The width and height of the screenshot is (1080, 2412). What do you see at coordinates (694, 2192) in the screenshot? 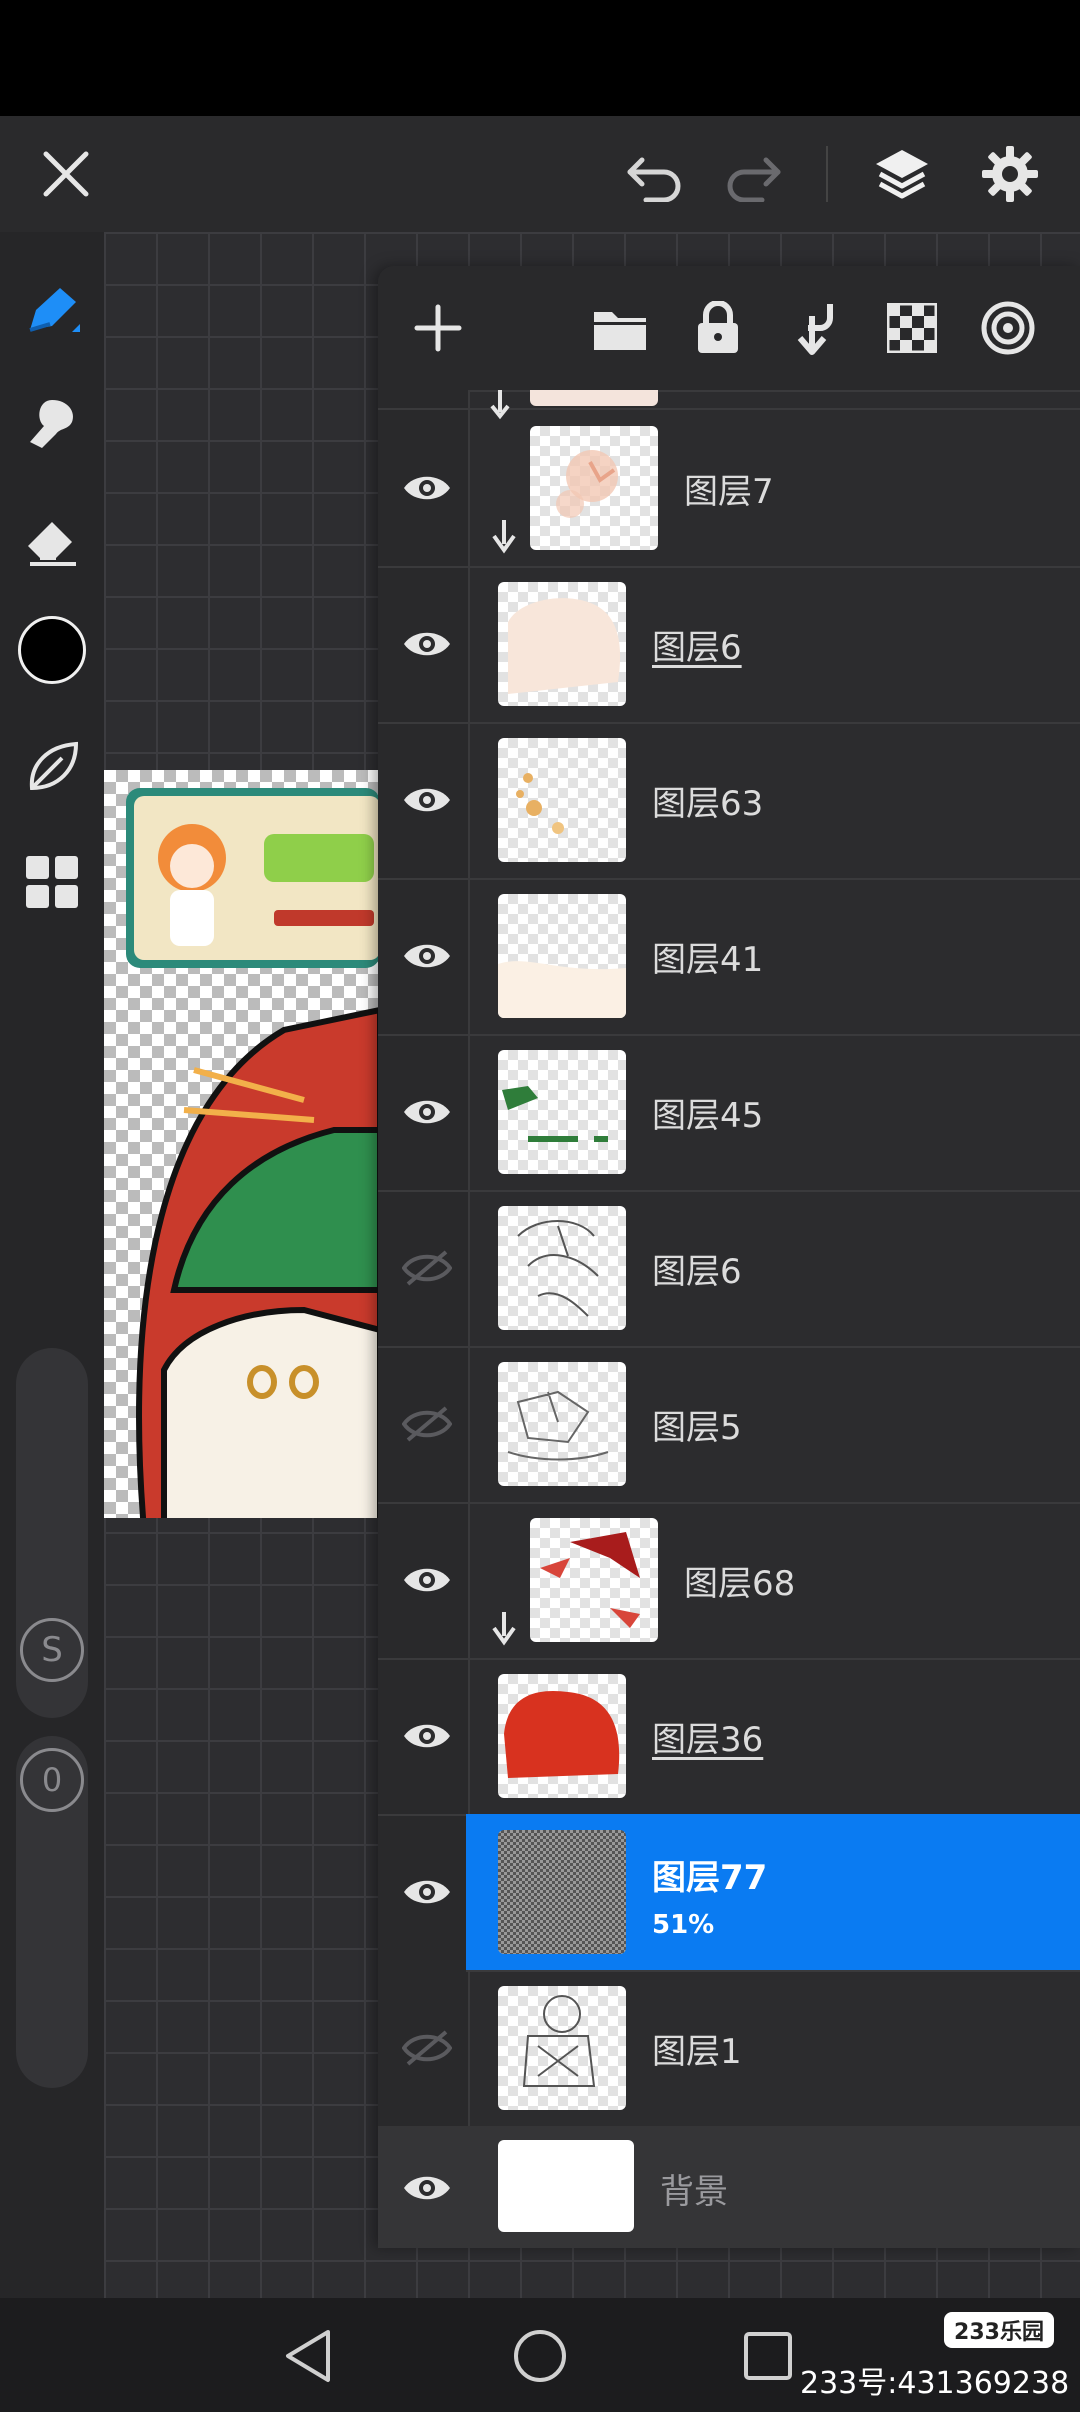
I see `layer-name: 背景` at bounding box center [694, 2192].